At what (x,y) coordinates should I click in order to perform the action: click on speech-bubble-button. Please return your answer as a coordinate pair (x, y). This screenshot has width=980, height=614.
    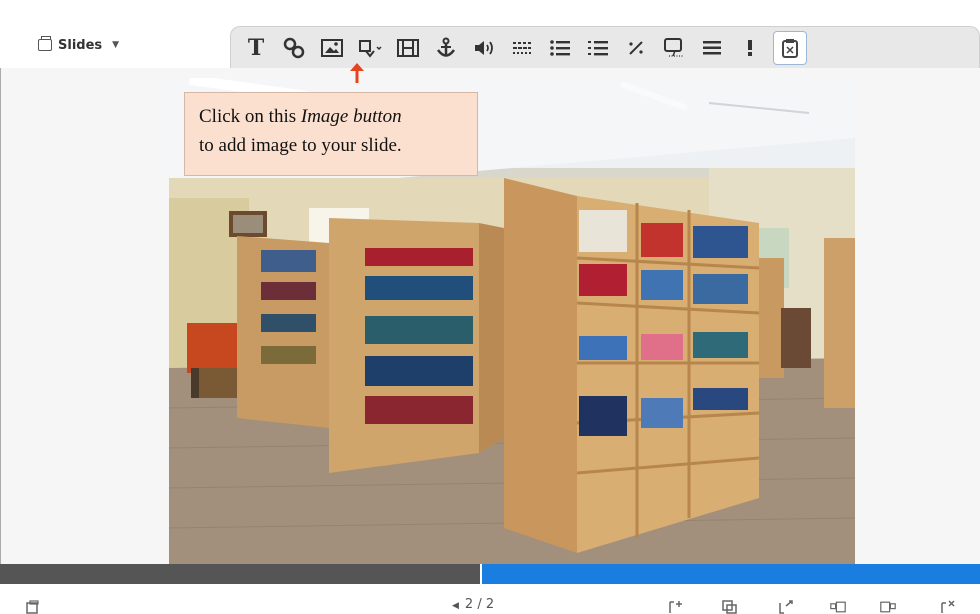
    Looking at the image, I should click on (674, 48).